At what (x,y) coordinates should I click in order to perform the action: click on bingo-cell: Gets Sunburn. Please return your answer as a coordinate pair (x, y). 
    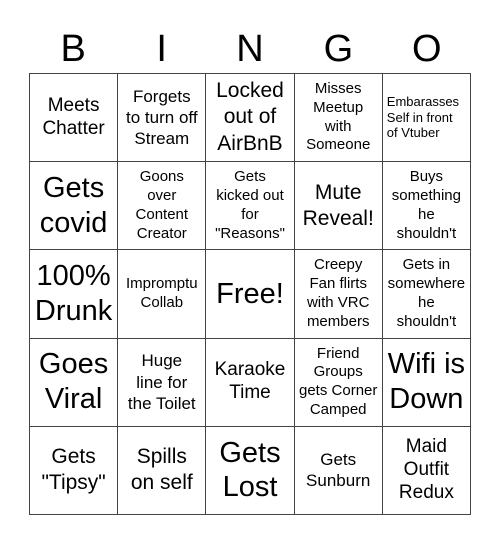
    Looking at the image, I should click on (338, 470).